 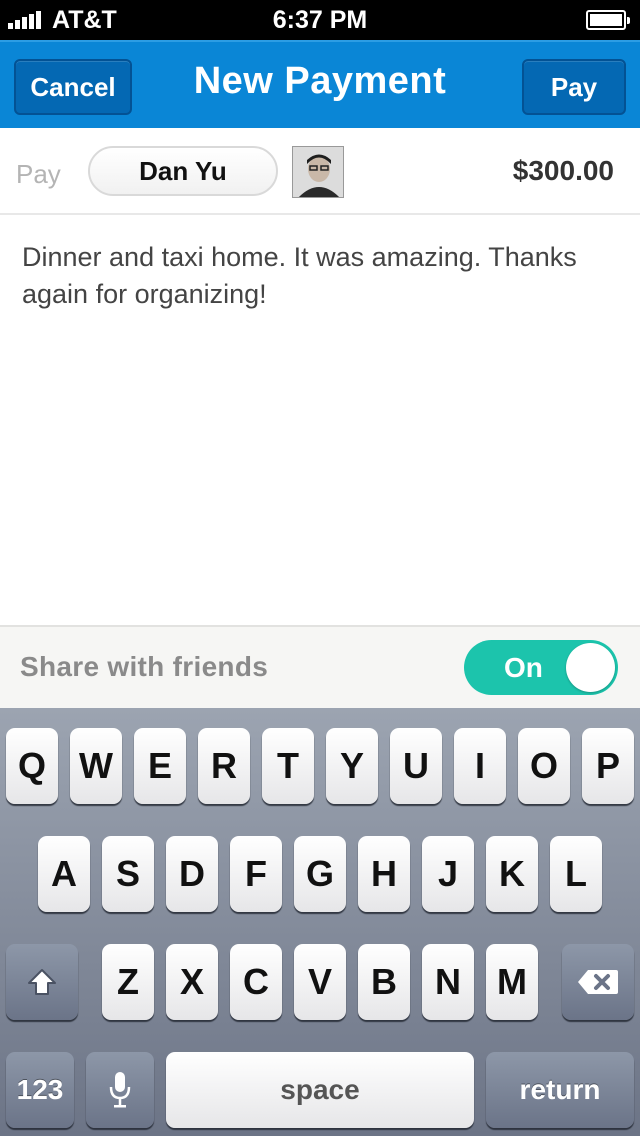 I want to click on delete-key, so click(x=598, y=982).